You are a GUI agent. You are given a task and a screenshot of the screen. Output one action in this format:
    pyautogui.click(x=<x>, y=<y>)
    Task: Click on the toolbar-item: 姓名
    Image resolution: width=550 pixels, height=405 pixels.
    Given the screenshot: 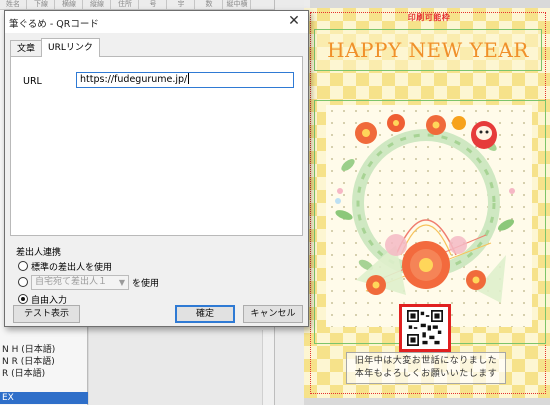 What is the action you would take?
    pyautogui.click(x=13, y=5)
    